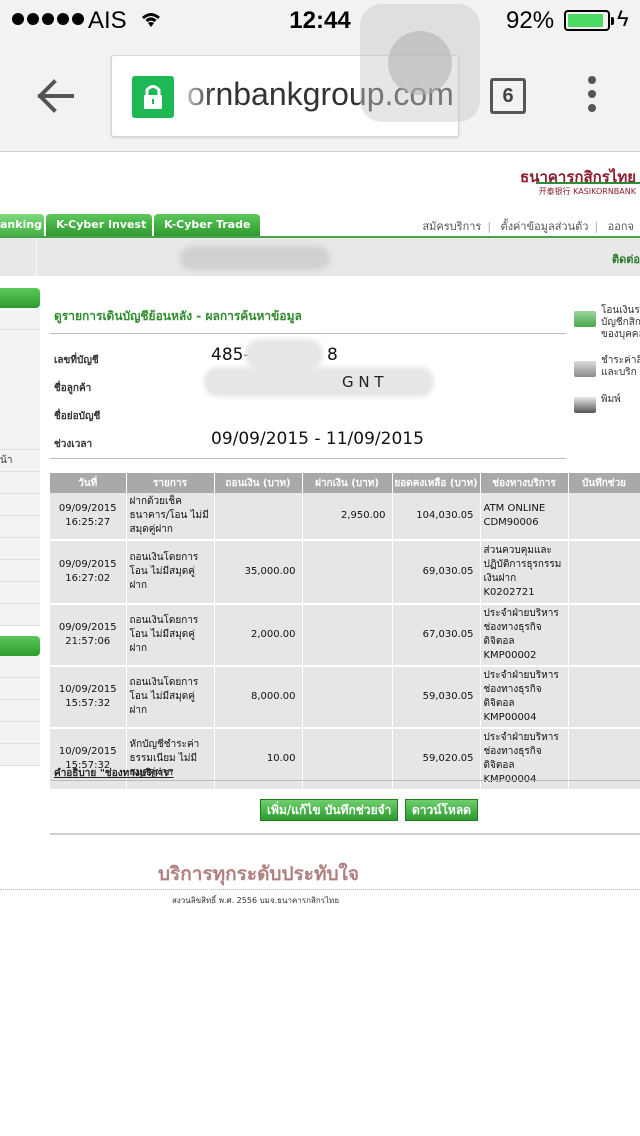 The width and height of the screenshot is (640, 1136). What do you see at coordinates (347, 517) in the screenshot?
I see `cell-deposit: 2,950.00` at bounding box center [347, 517].